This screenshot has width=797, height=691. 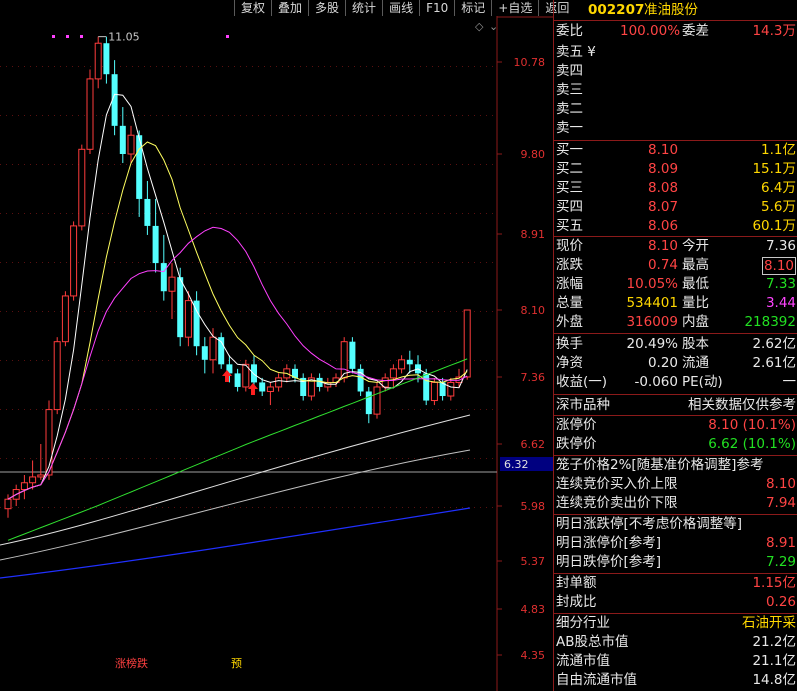 I want to click on market-row: 深市品种 相关数据仅供参考, so click(x=676, y=405).